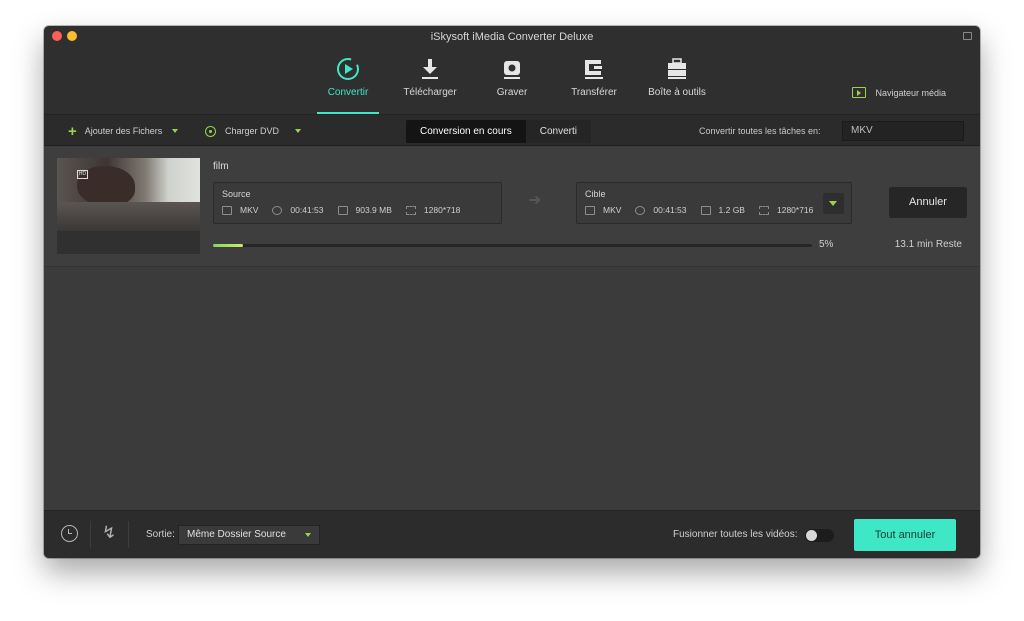 This screenshot has width=1024, height=621. Describe the element at coordinates (348, 69) in the screenshot. I see `convert-play-icon` at that location.